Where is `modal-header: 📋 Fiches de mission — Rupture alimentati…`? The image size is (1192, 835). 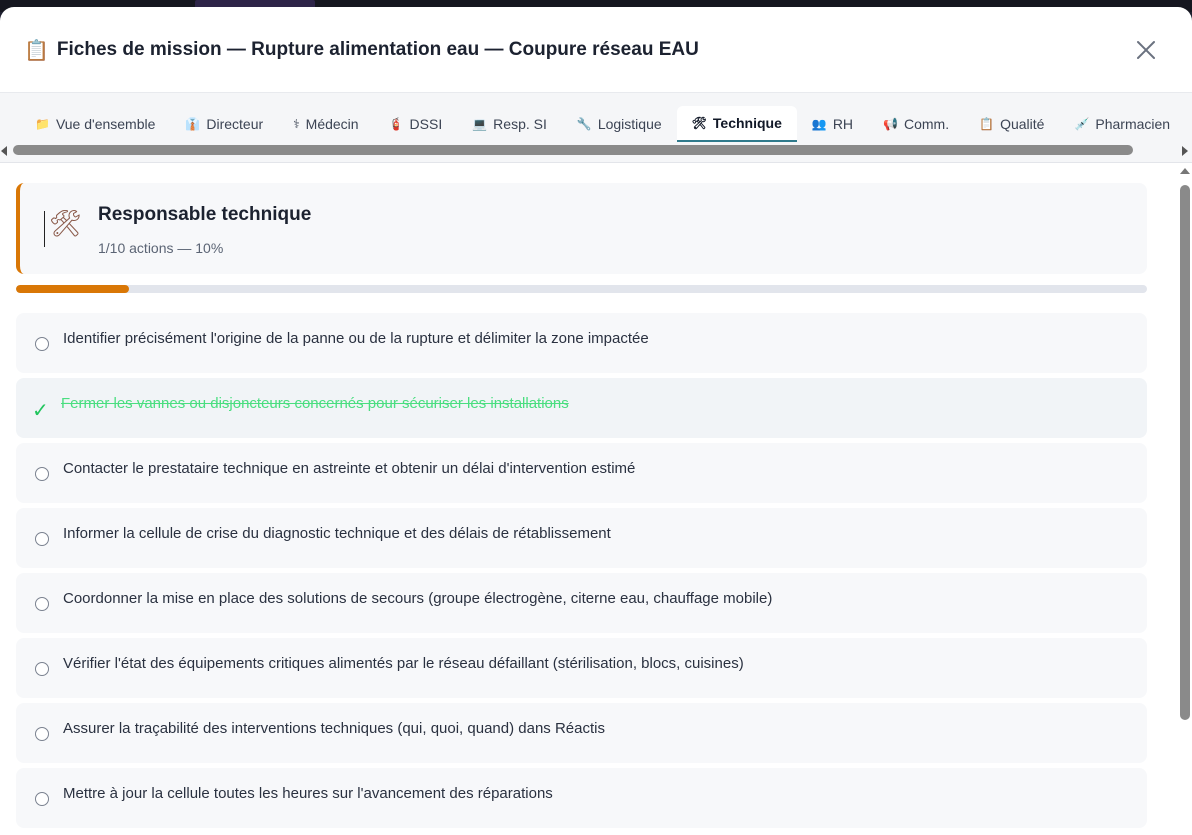 modal-header: 📋 Fiches de mission — Rupture alimentati… is located at coordinates (596, 50).